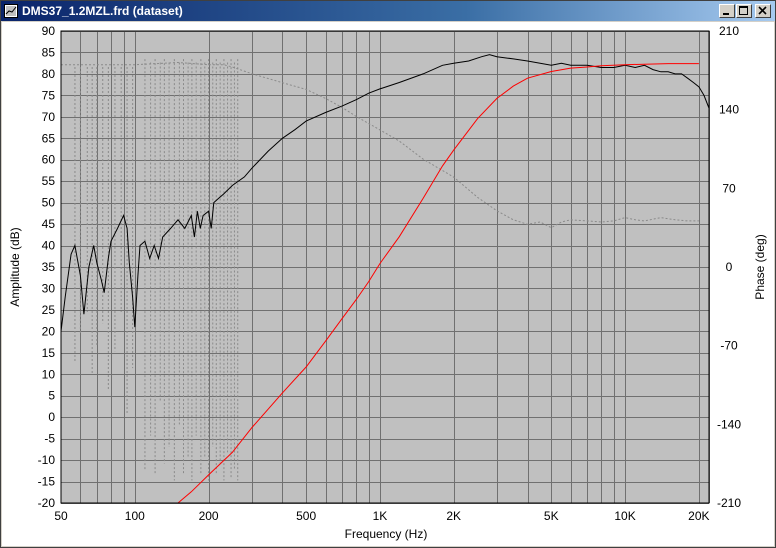 The width and height of the screenshot is (776, 548). What do you see at coordinates (49, 117) in the screenshot?
I see `y-tick-label: 70` at bounding box center [49, 117].